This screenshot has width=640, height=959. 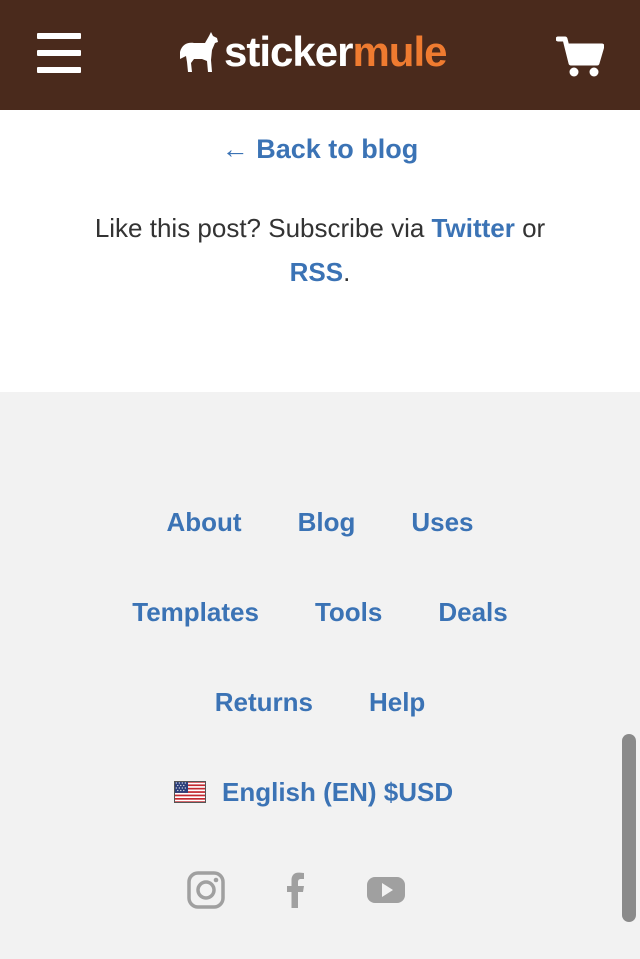 What do you see at coordinates (386, 890) in the screenshot?
I see `youtube-icon` at bounding box center [386, 890].